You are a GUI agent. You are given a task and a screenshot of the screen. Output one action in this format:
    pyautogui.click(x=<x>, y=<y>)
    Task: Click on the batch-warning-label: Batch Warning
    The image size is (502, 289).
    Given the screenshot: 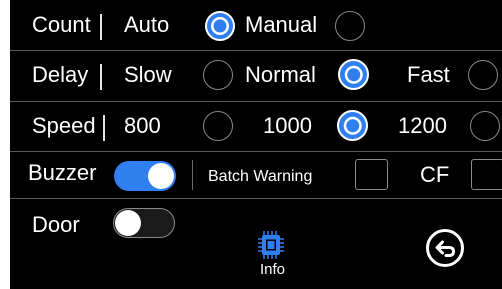 What is the action you would take?
    pyautogui.click(x=260, y=176)
    